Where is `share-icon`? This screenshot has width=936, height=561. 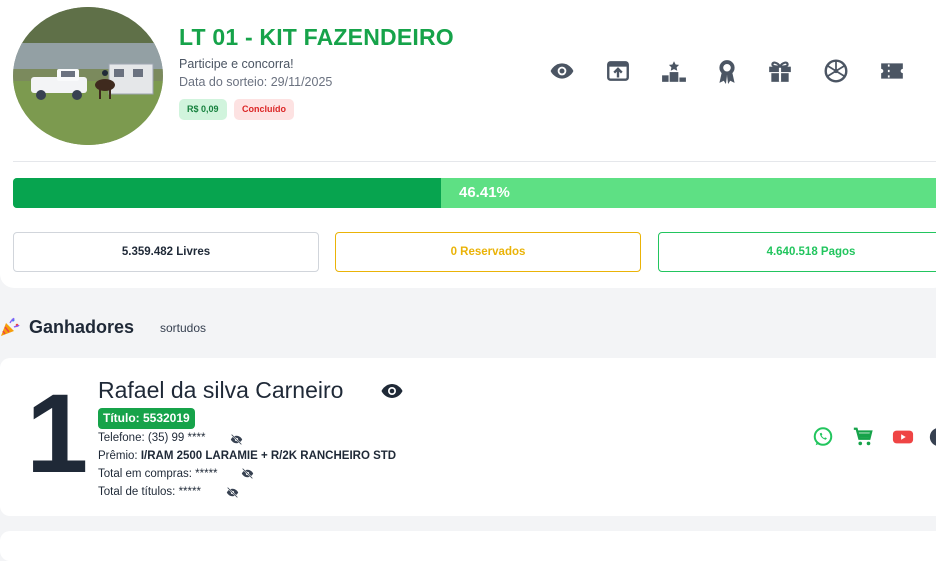
share-icon is located at coordinates (618, 71).